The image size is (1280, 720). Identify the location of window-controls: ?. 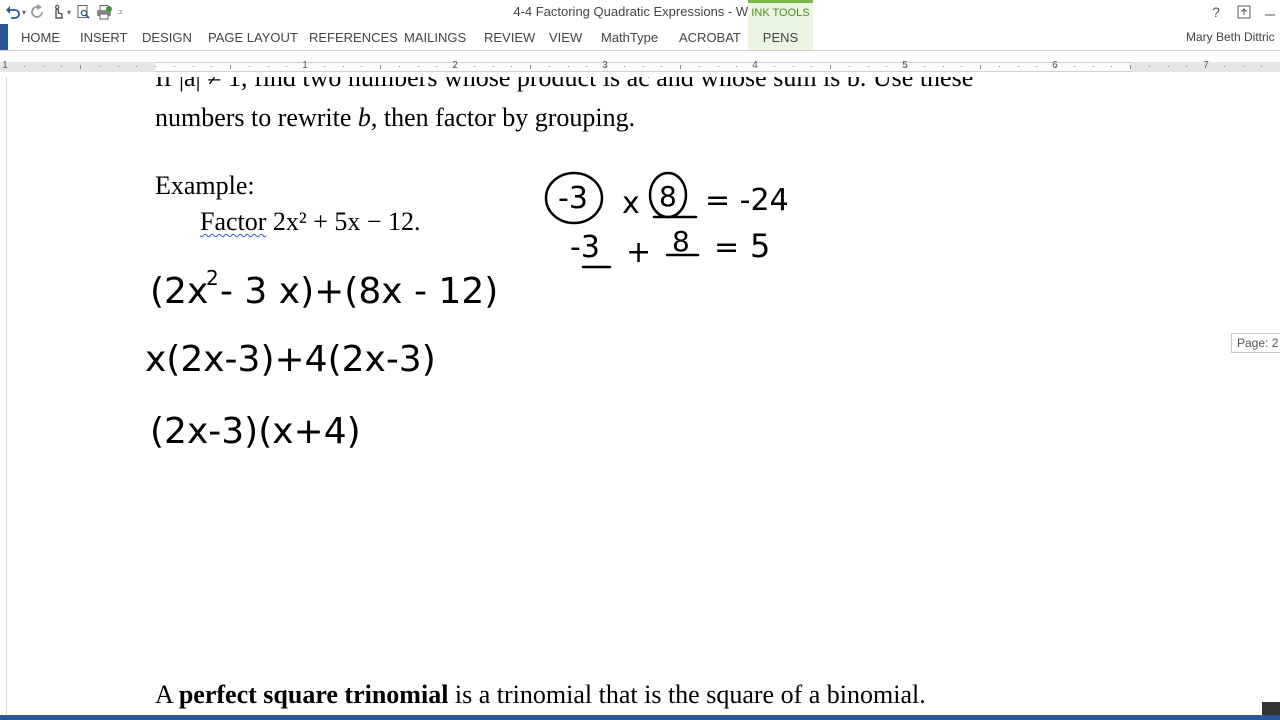
(1242, 12).